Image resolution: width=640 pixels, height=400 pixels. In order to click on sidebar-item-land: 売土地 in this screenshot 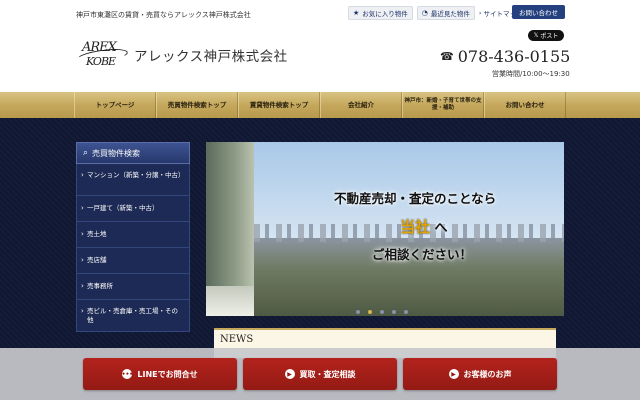, I will do `click(133, 235)`.